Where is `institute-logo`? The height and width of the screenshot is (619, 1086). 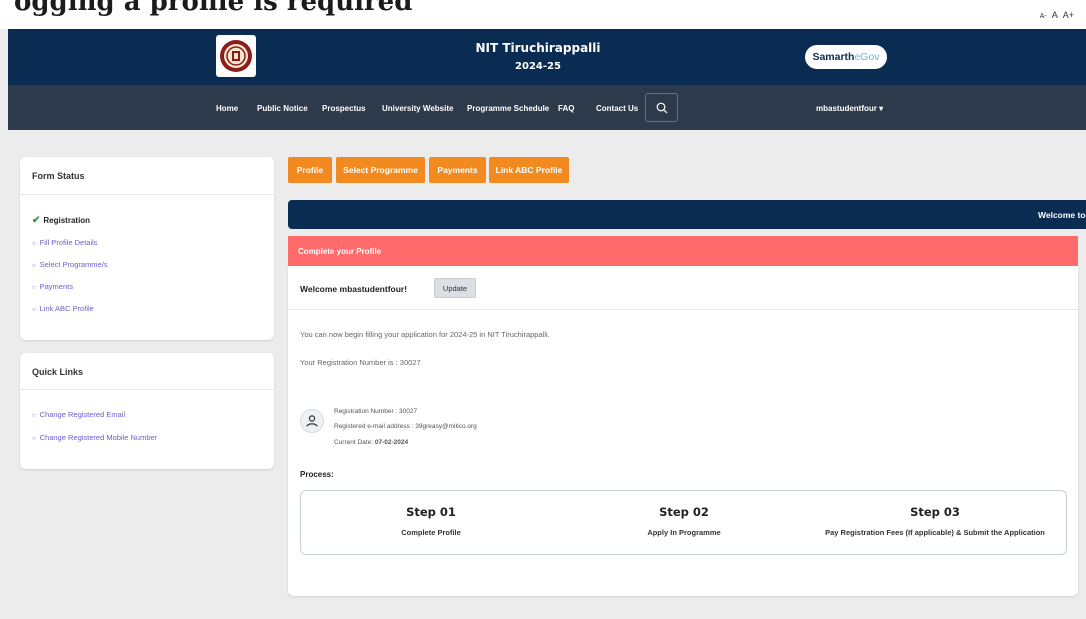
institute-logo is located at coordinates (236, 56).